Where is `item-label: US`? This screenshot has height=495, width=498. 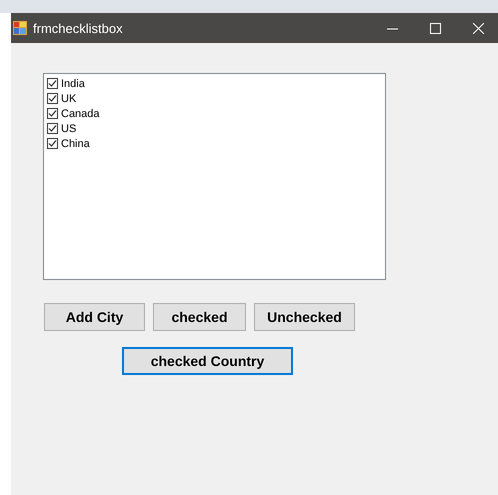
item-label: US is located at coordinates (68, 128).